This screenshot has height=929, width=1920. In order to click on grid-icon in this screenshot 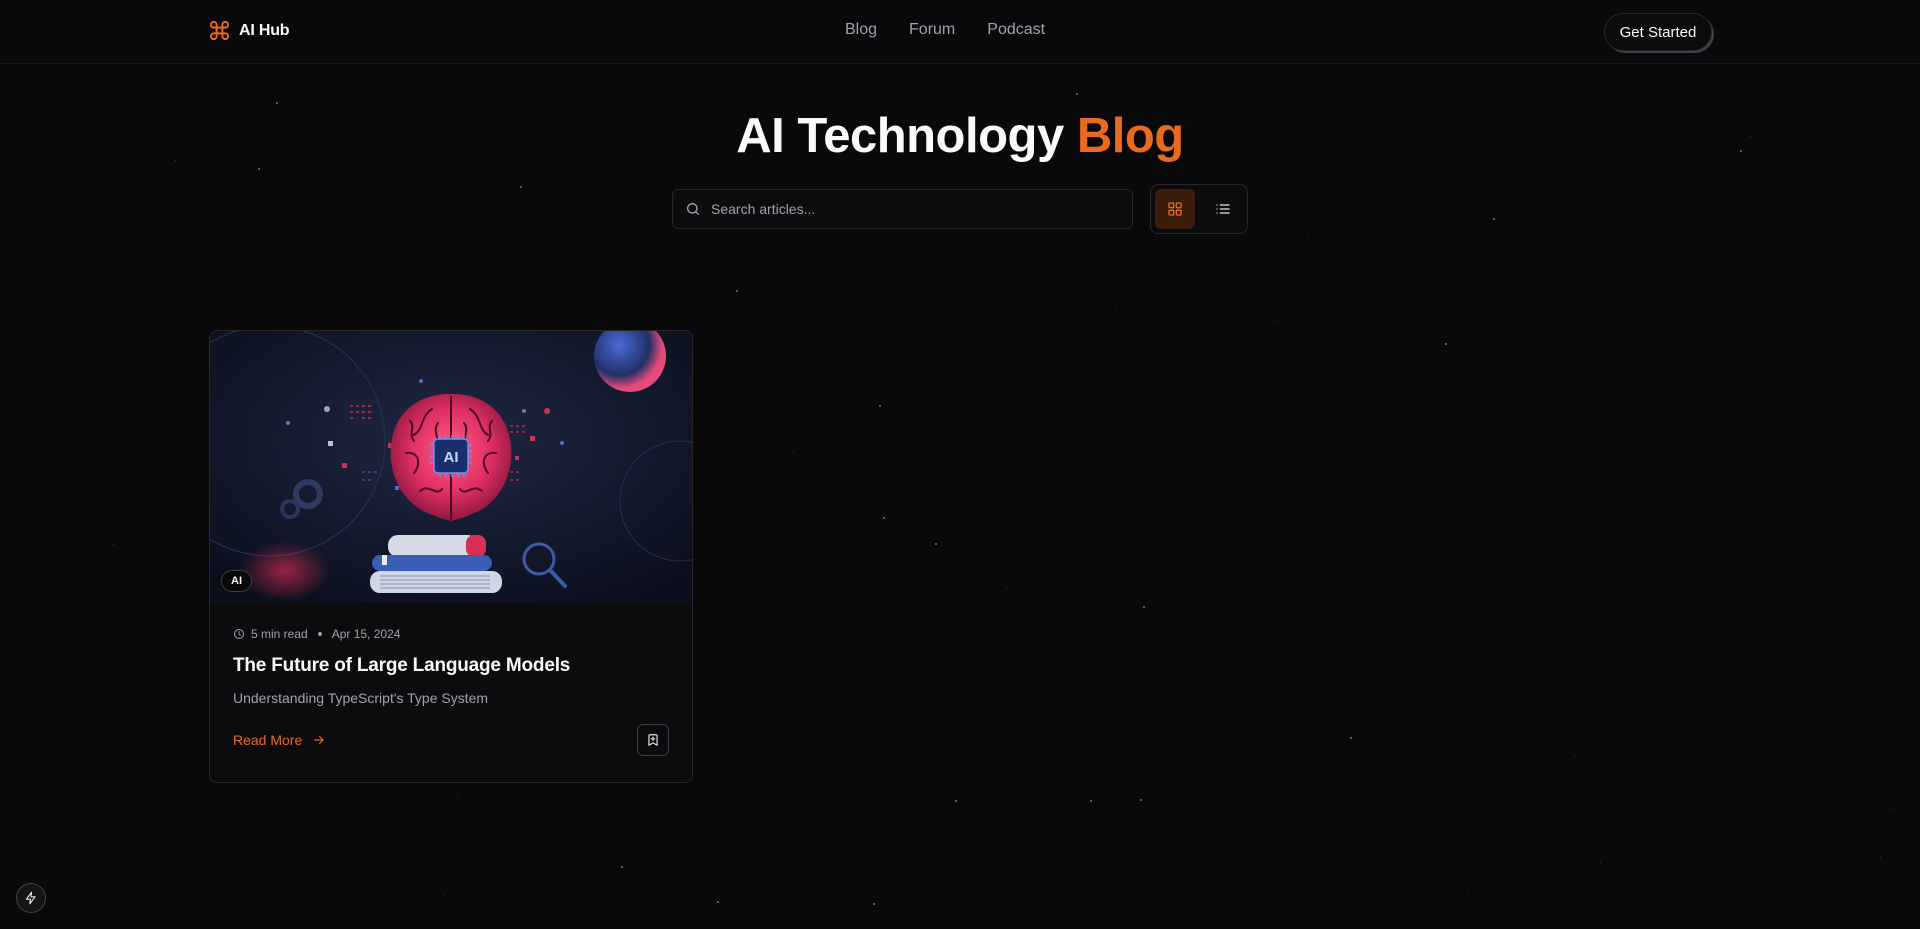, I will do `click(1175, 209)`.